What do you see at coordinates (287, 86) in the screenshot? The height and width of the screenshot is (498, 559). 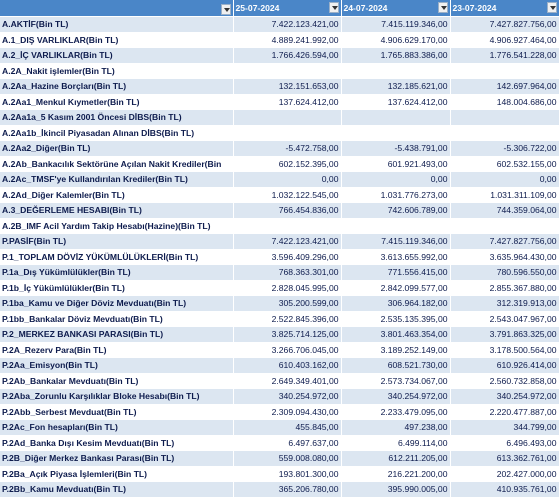 I see `value-cell-1: 132.151.653,00` at bounding box center [287, 86].